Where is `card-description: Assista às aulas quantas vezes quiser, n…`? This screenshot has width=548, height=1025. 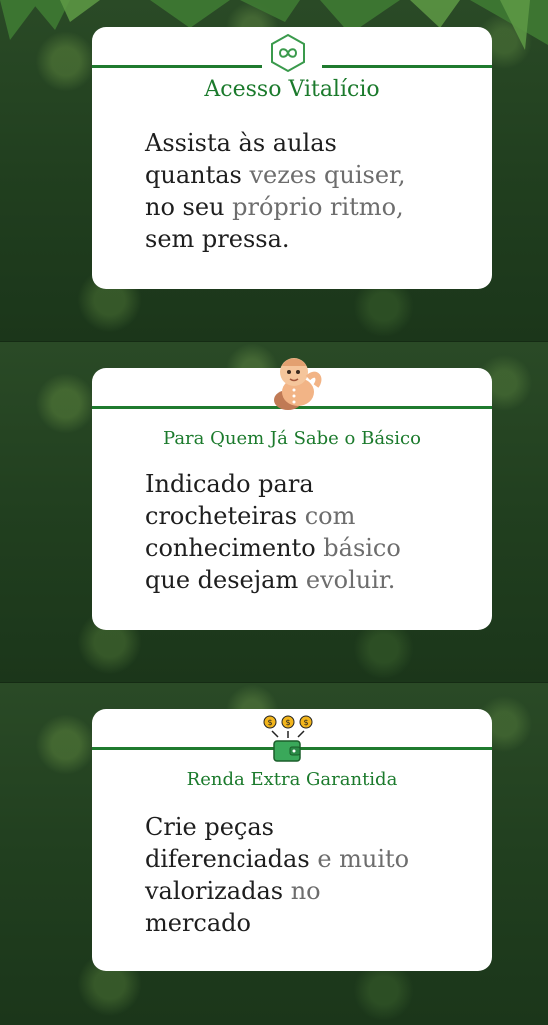
card-description: Assista às aulas quantas vezes quiser, n… is located at coordinates (303, 191).